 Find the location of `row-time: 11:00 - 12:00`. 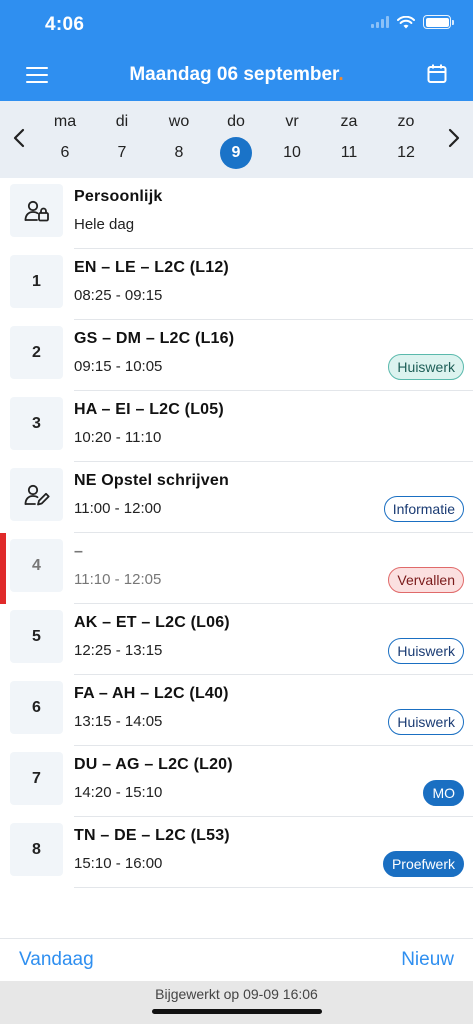

row-time: 11:00 - 12:00 is located at coordinates (118, 508).